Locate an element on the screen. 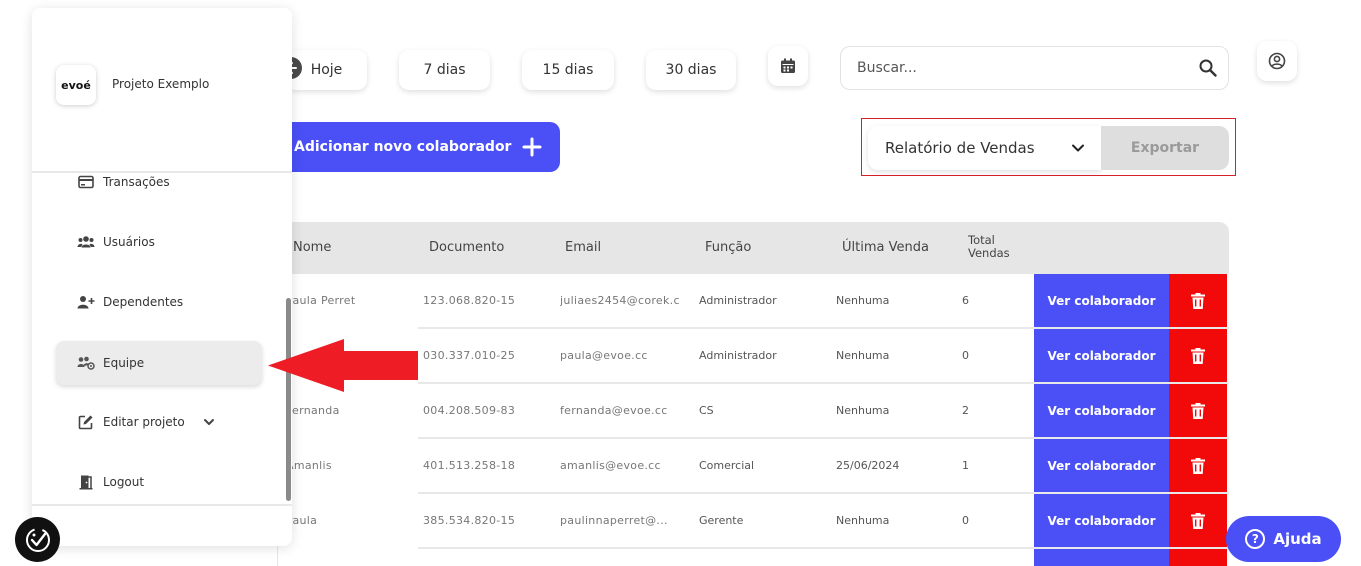 This screenshot has height=566, width=1361. search-input is located at coordinates (1017, 68).